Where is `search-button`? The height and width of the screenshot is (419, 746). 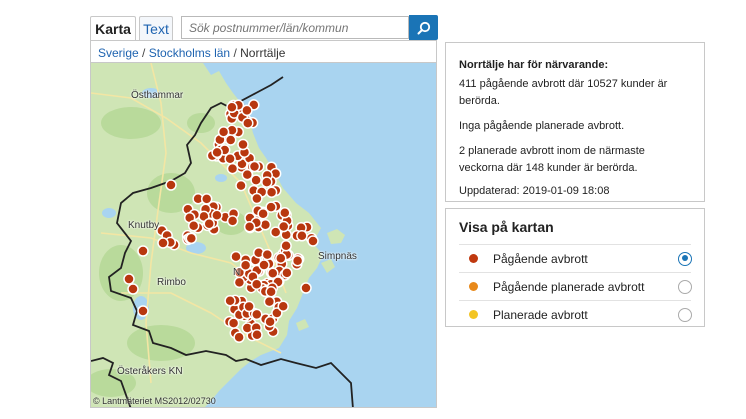 search-button is located at coordinates (423, 27).